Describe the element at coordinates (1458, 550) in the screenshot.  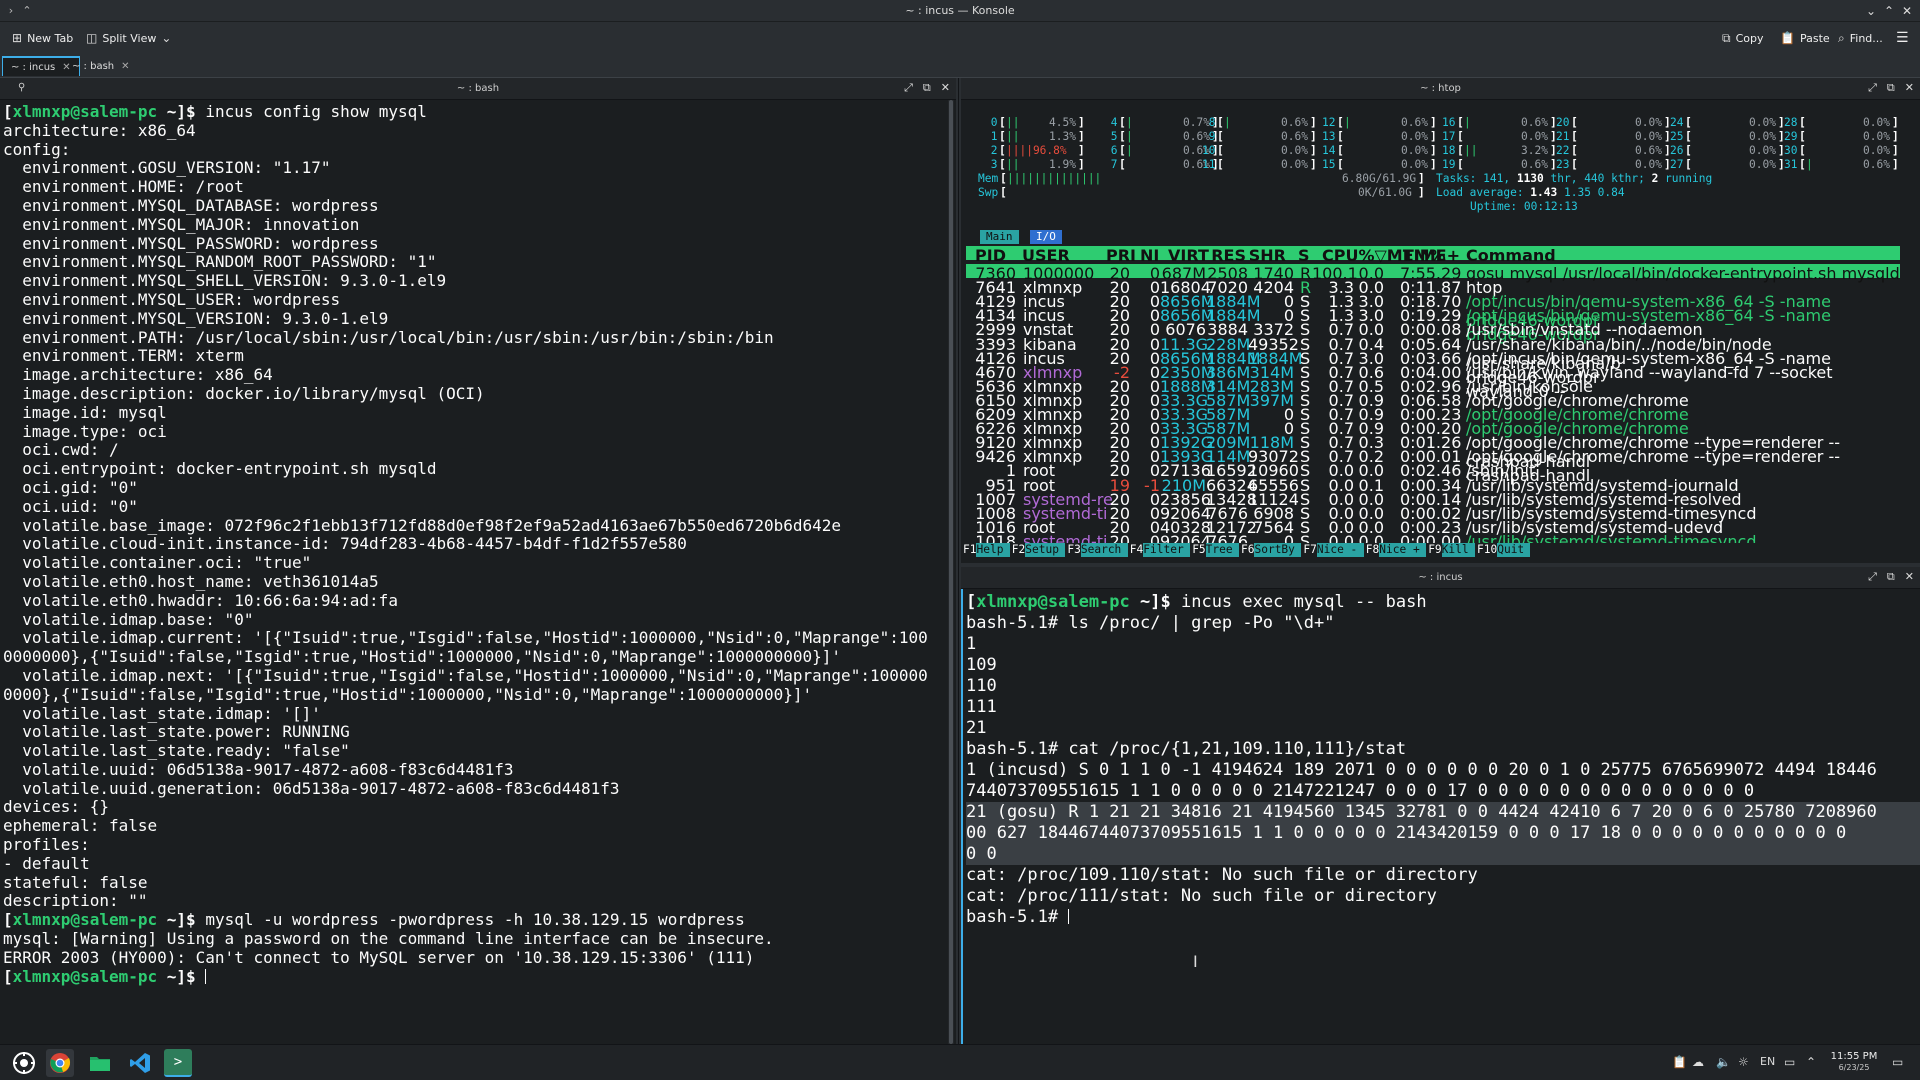
I see `fkey-label: Kill` at that location.